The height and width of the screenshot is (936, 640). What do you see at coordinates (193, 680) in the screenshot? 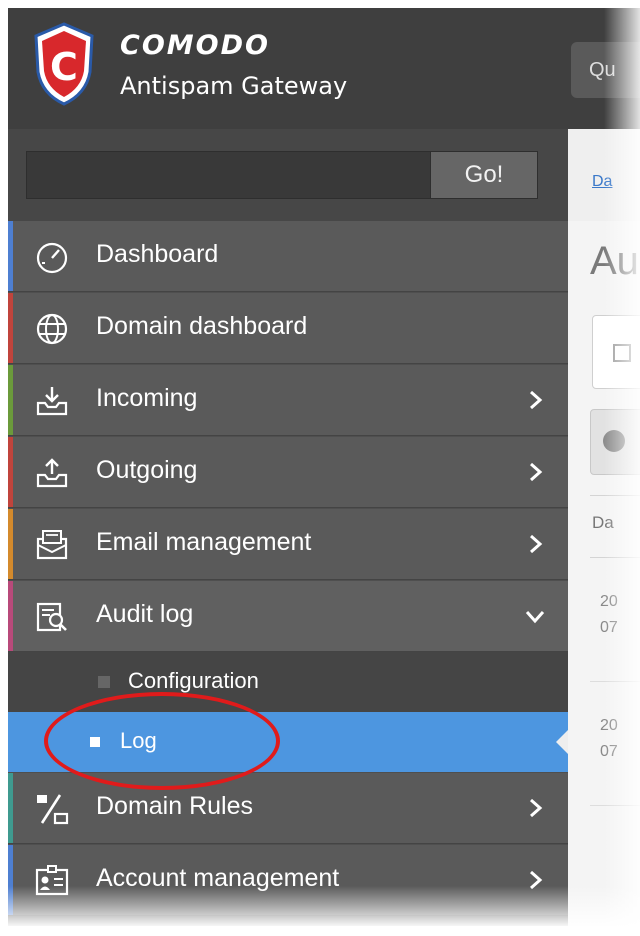
I see `submenu-item-label: Configuration` at bounding box center [193, 680].